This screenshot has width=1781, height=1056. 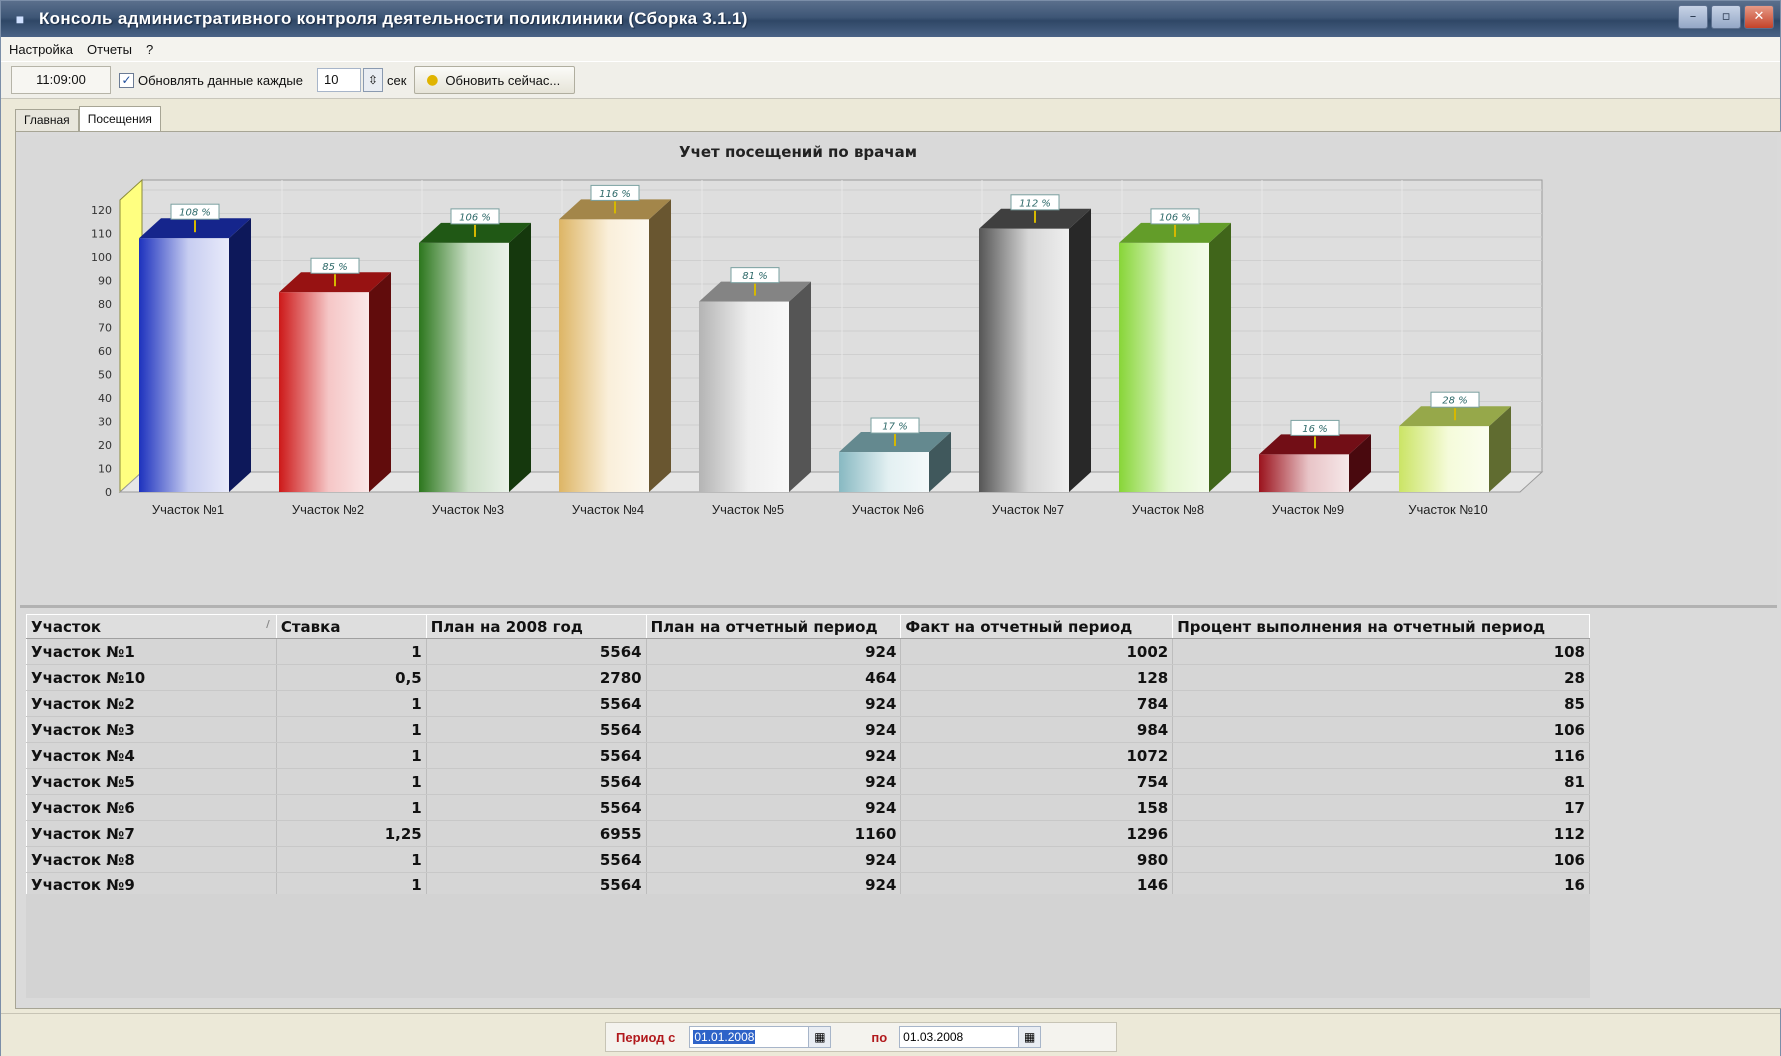 What do you see at coordinates (1381, 807) in the screenshot?
I see `table-cell: 17` at bounding box center [1381, 807].